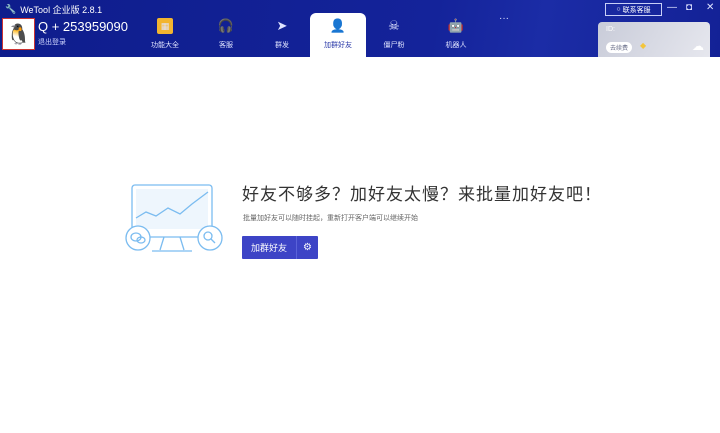  I want to click on headset-icon: 🎧, so click(226, 25).